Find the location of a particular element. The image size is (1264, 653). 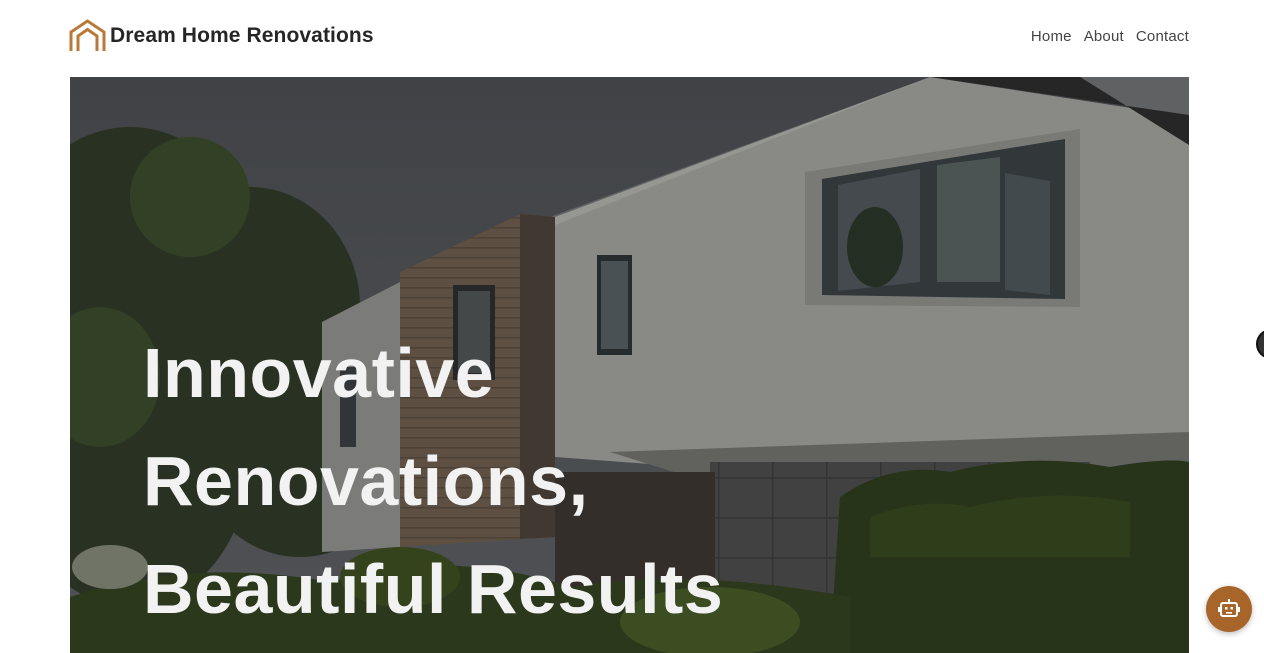

hero-headline-line-3: Beautiful Results is located at coordinates (433, 589).